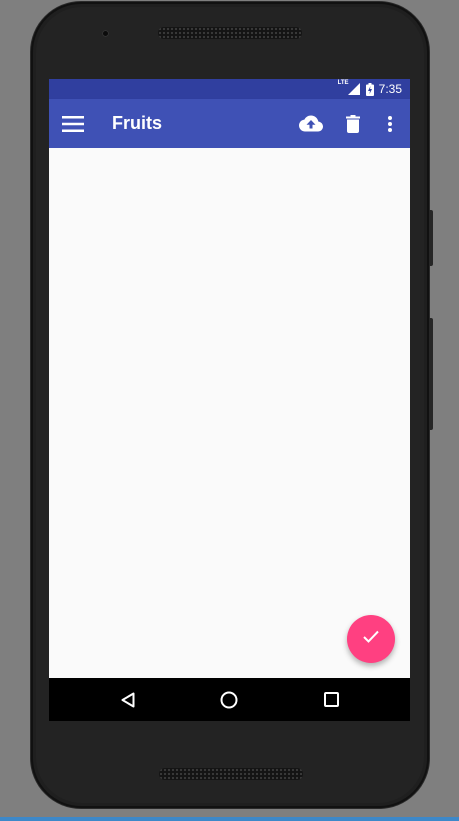 The width and height of the screenshot is (459, 821). Describe the element at coordinates (229, 123) in the screenshot. I see `app-toolbar: Fruits` at that location.